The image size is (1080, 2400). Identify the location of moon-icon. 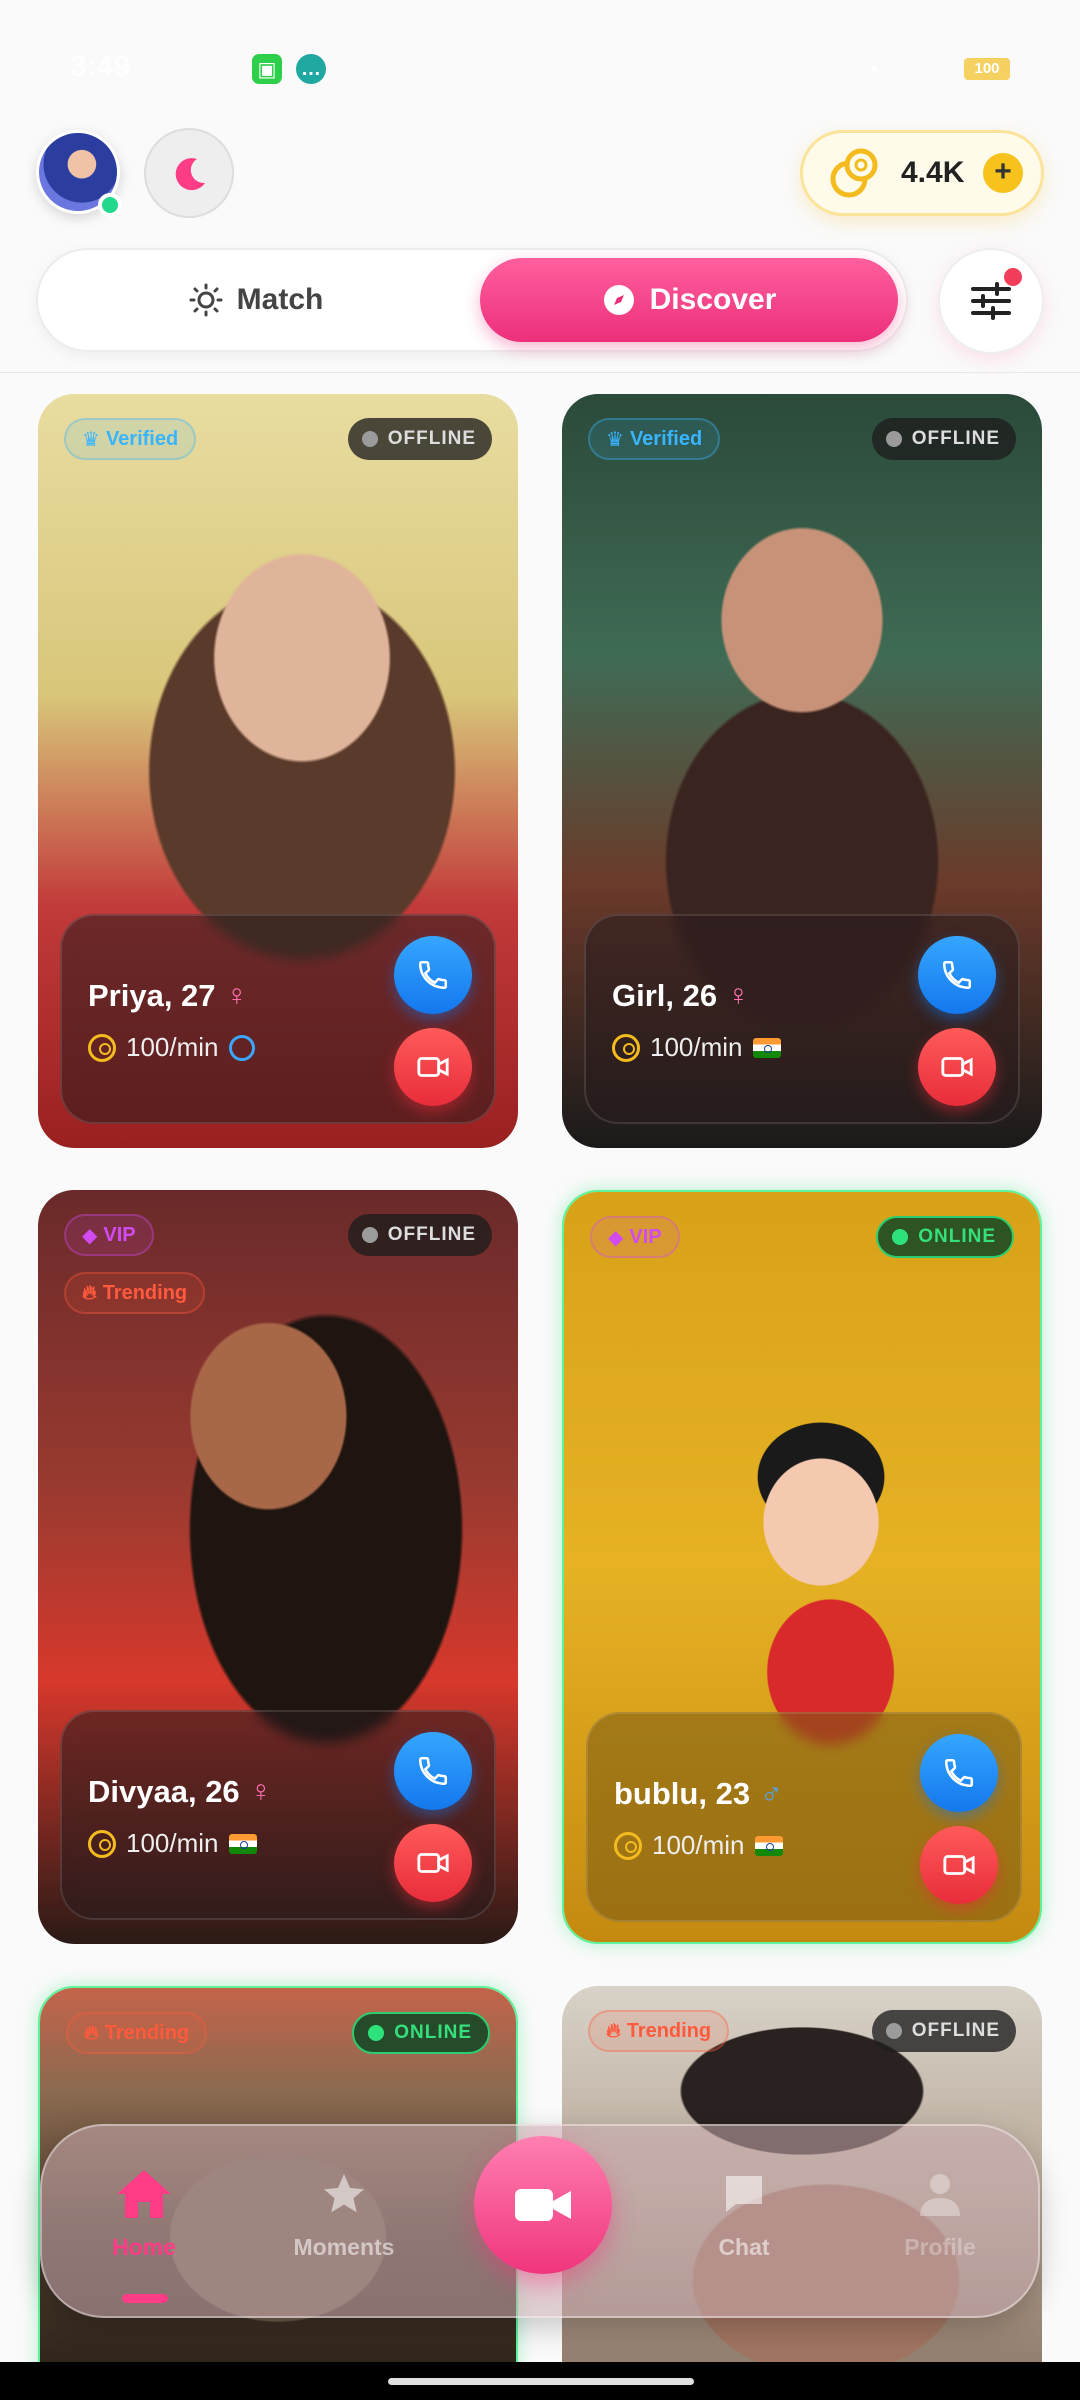
(190, 174).